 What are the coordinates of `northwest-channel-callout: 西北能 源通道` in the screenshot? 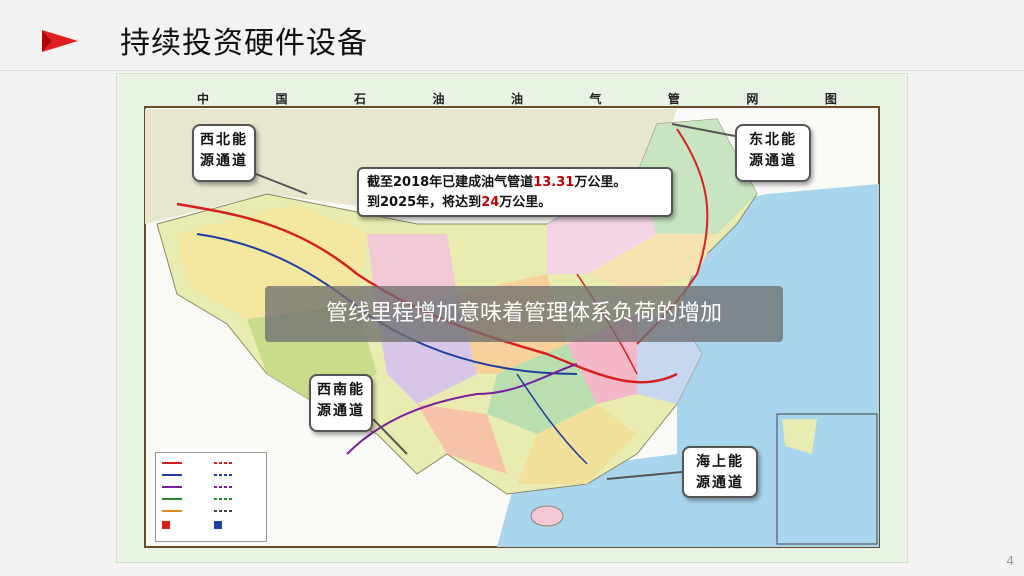 It's located at (224, 153).